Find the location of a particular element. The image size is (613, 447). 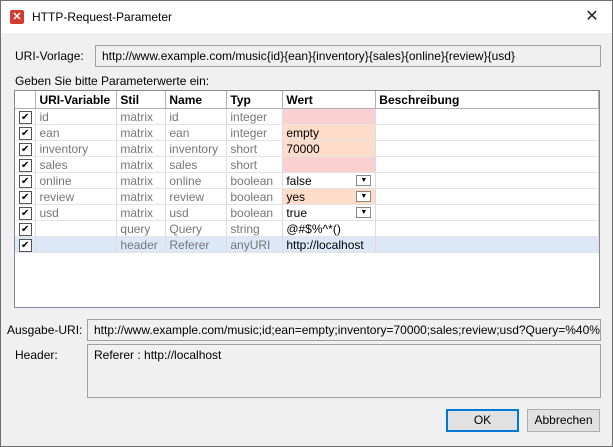

header-label: Header: is located at coordinates (36, 355).